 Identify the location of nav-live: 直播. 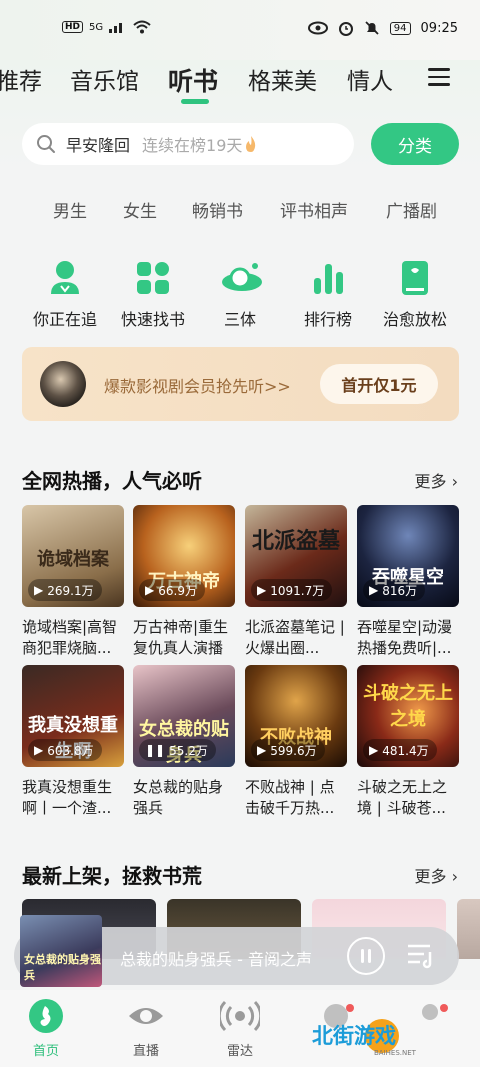
(146, 1024).